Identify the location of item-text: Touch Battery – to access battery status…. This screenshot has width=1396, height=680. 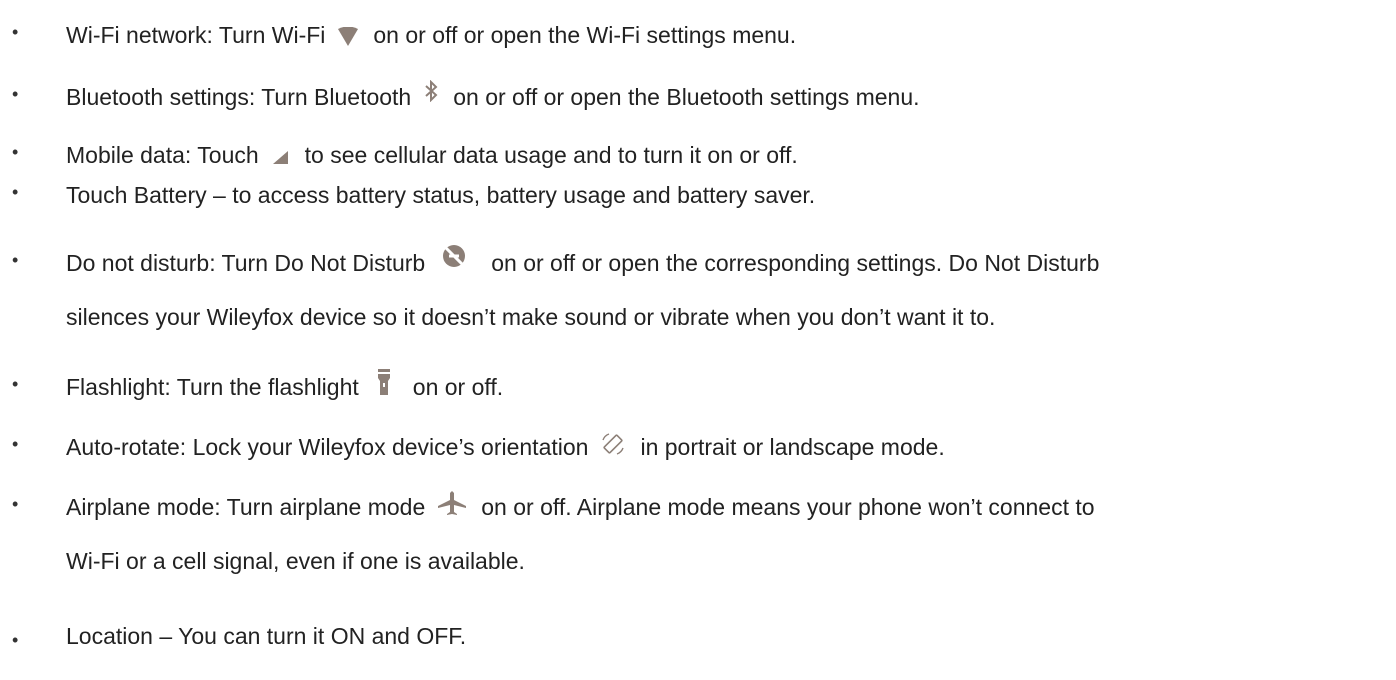
(441, 195).